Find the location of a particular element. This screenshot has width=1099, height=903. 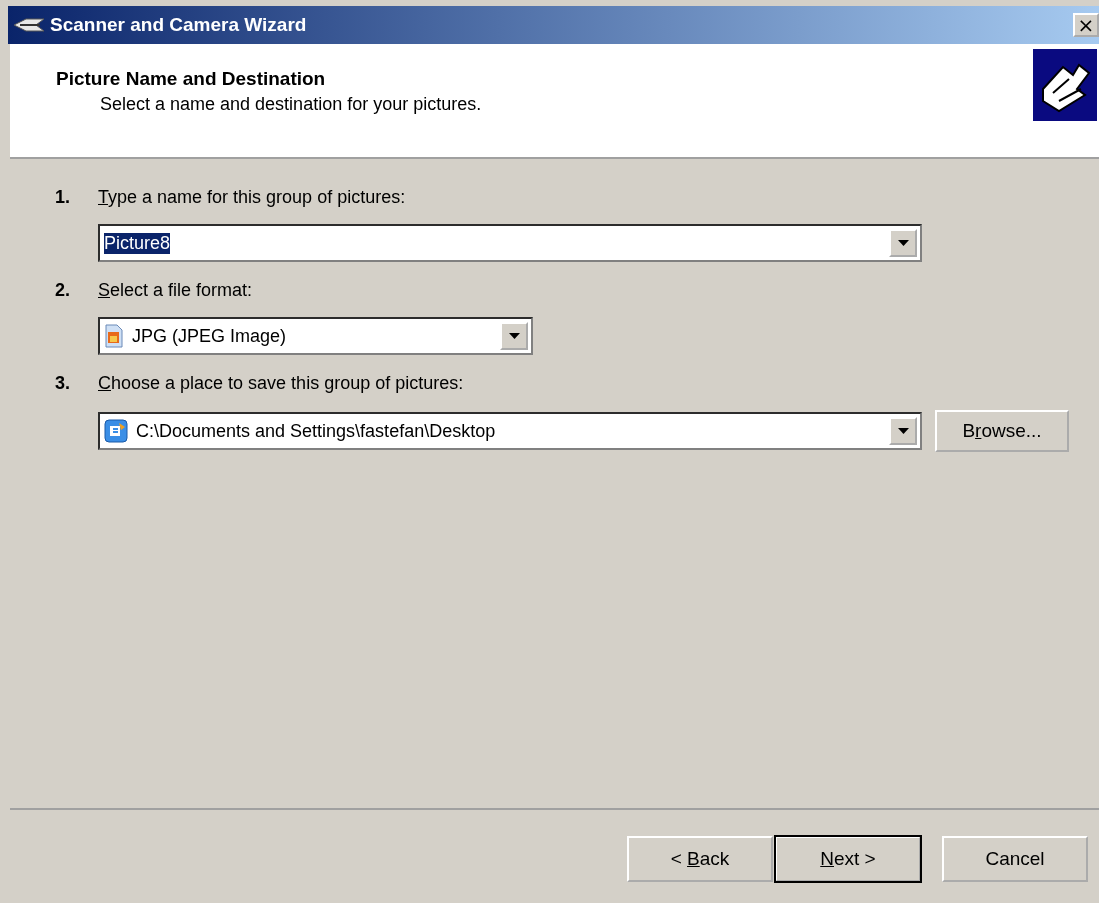

page-subtitle: Select a name and destination for your pictures. is located at coordinates (290, 104).